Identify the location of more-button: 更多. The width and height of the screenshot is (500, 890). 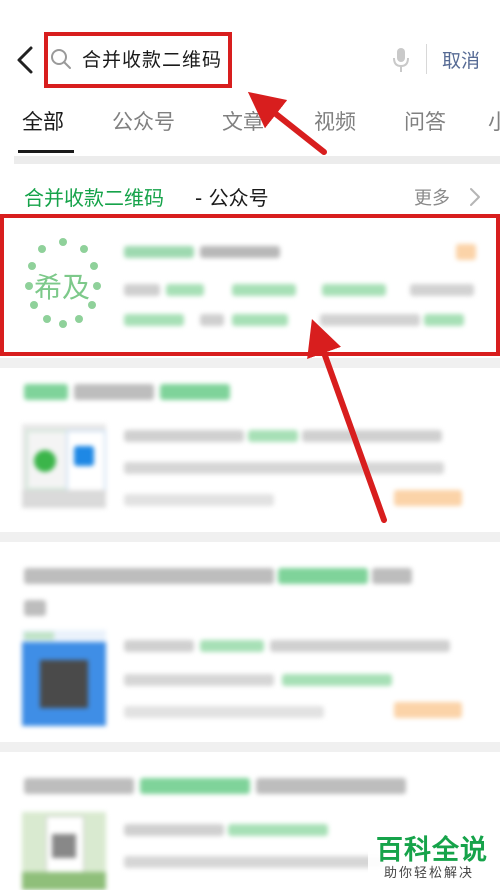
(432, 197).